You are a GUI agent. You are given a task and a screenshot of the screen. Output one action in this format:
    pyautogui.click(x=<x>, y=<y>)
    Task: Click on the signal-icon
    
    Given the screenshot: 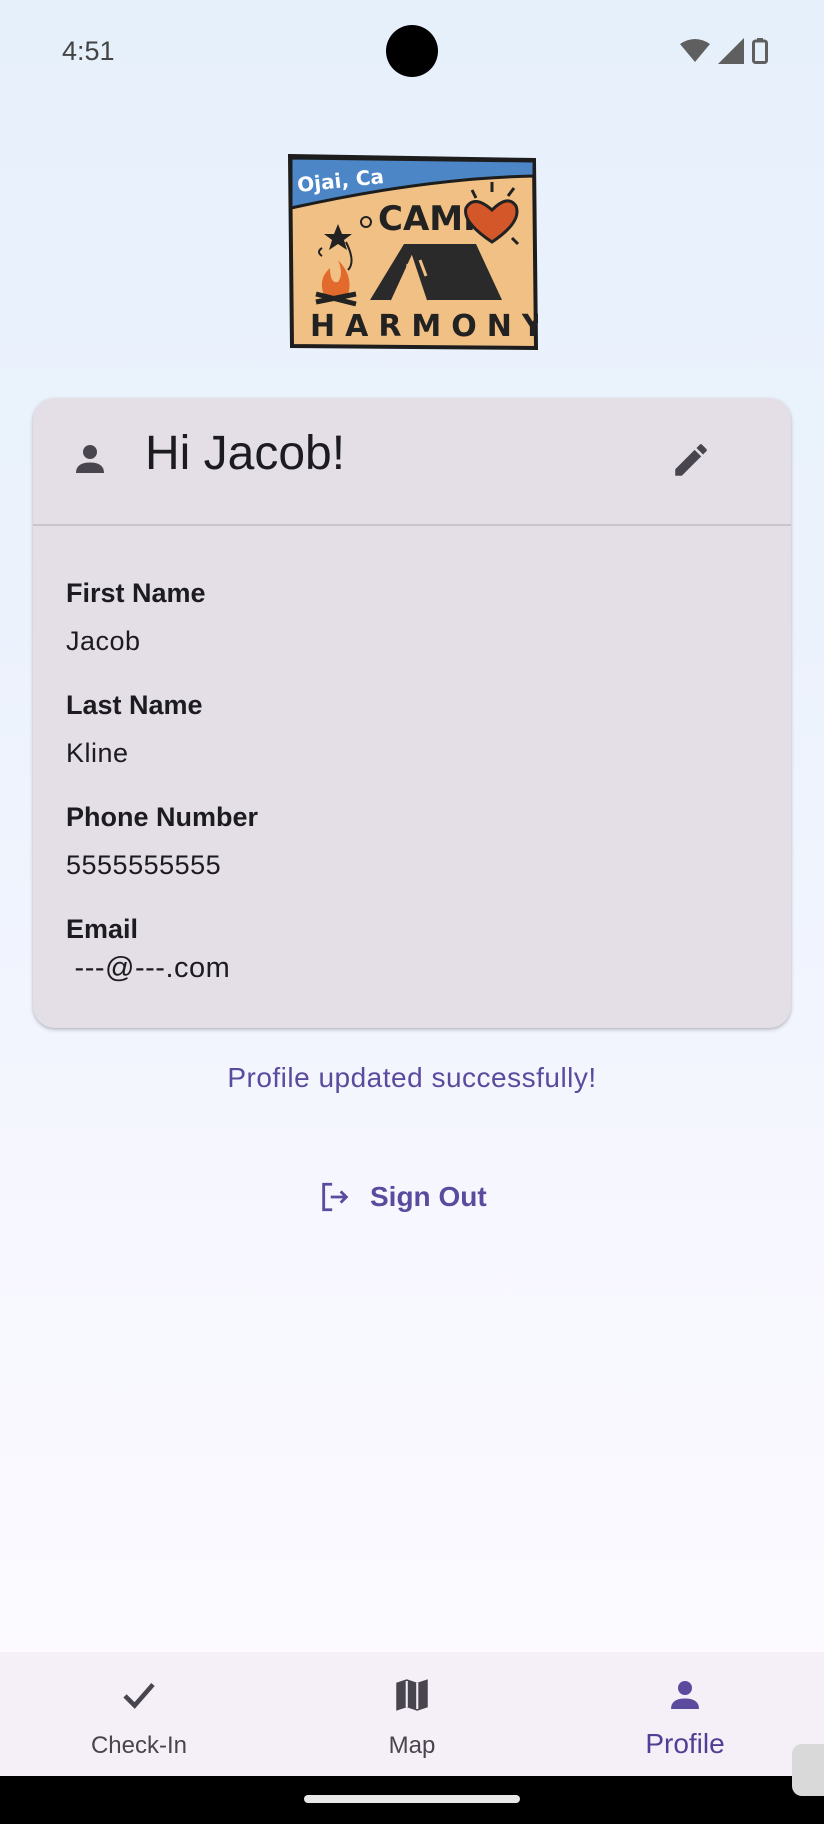 What is the action you would take?
    pyautogui.click(x=731, y=51)
    